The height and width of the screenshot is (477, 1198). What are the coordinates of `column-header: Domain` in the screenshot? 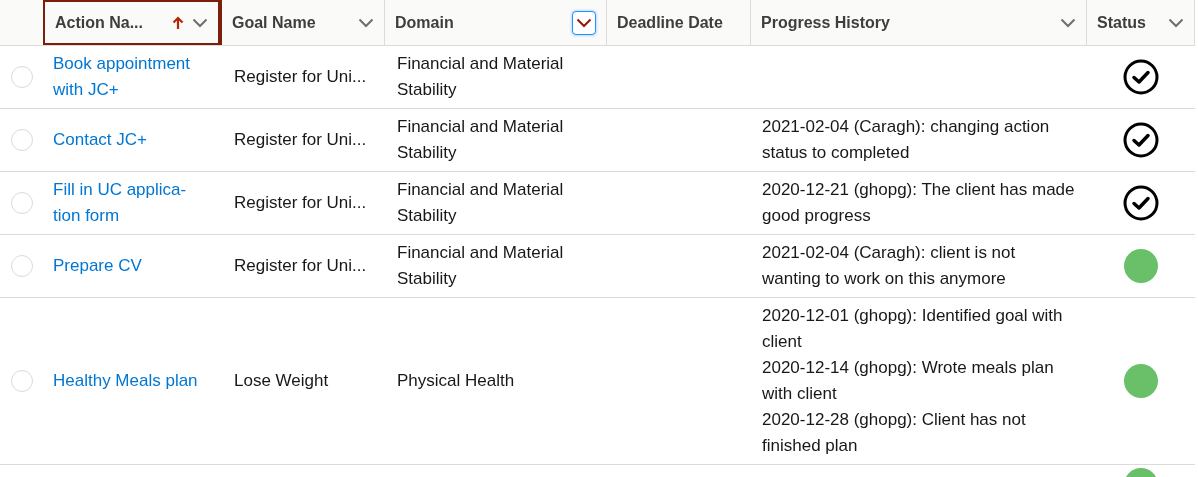 It's located at (496, 22).